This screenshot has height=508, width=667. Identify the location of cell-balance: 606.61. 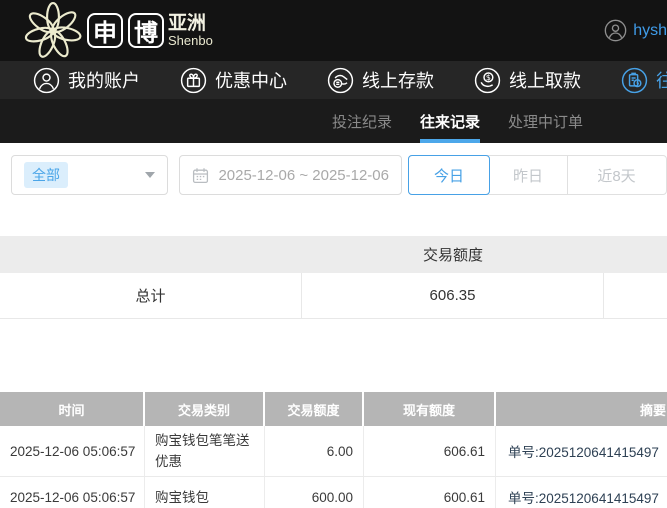
(430, 451).